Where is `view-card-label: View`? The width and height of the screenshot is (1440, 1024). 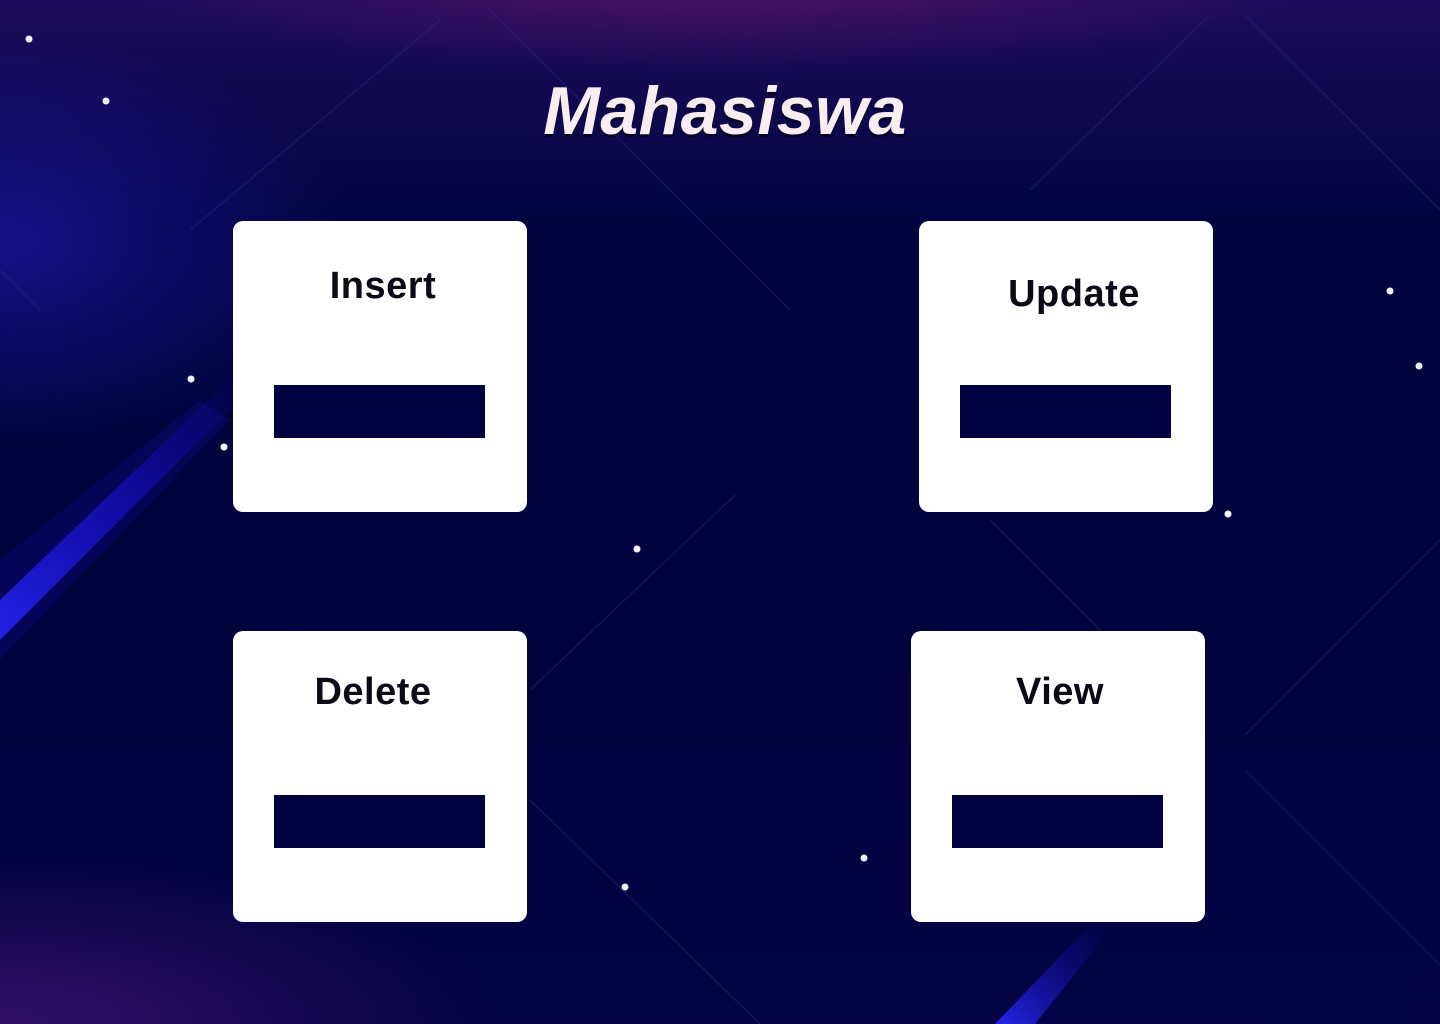
view-card-label: View is located at coordinates (1060, 692).